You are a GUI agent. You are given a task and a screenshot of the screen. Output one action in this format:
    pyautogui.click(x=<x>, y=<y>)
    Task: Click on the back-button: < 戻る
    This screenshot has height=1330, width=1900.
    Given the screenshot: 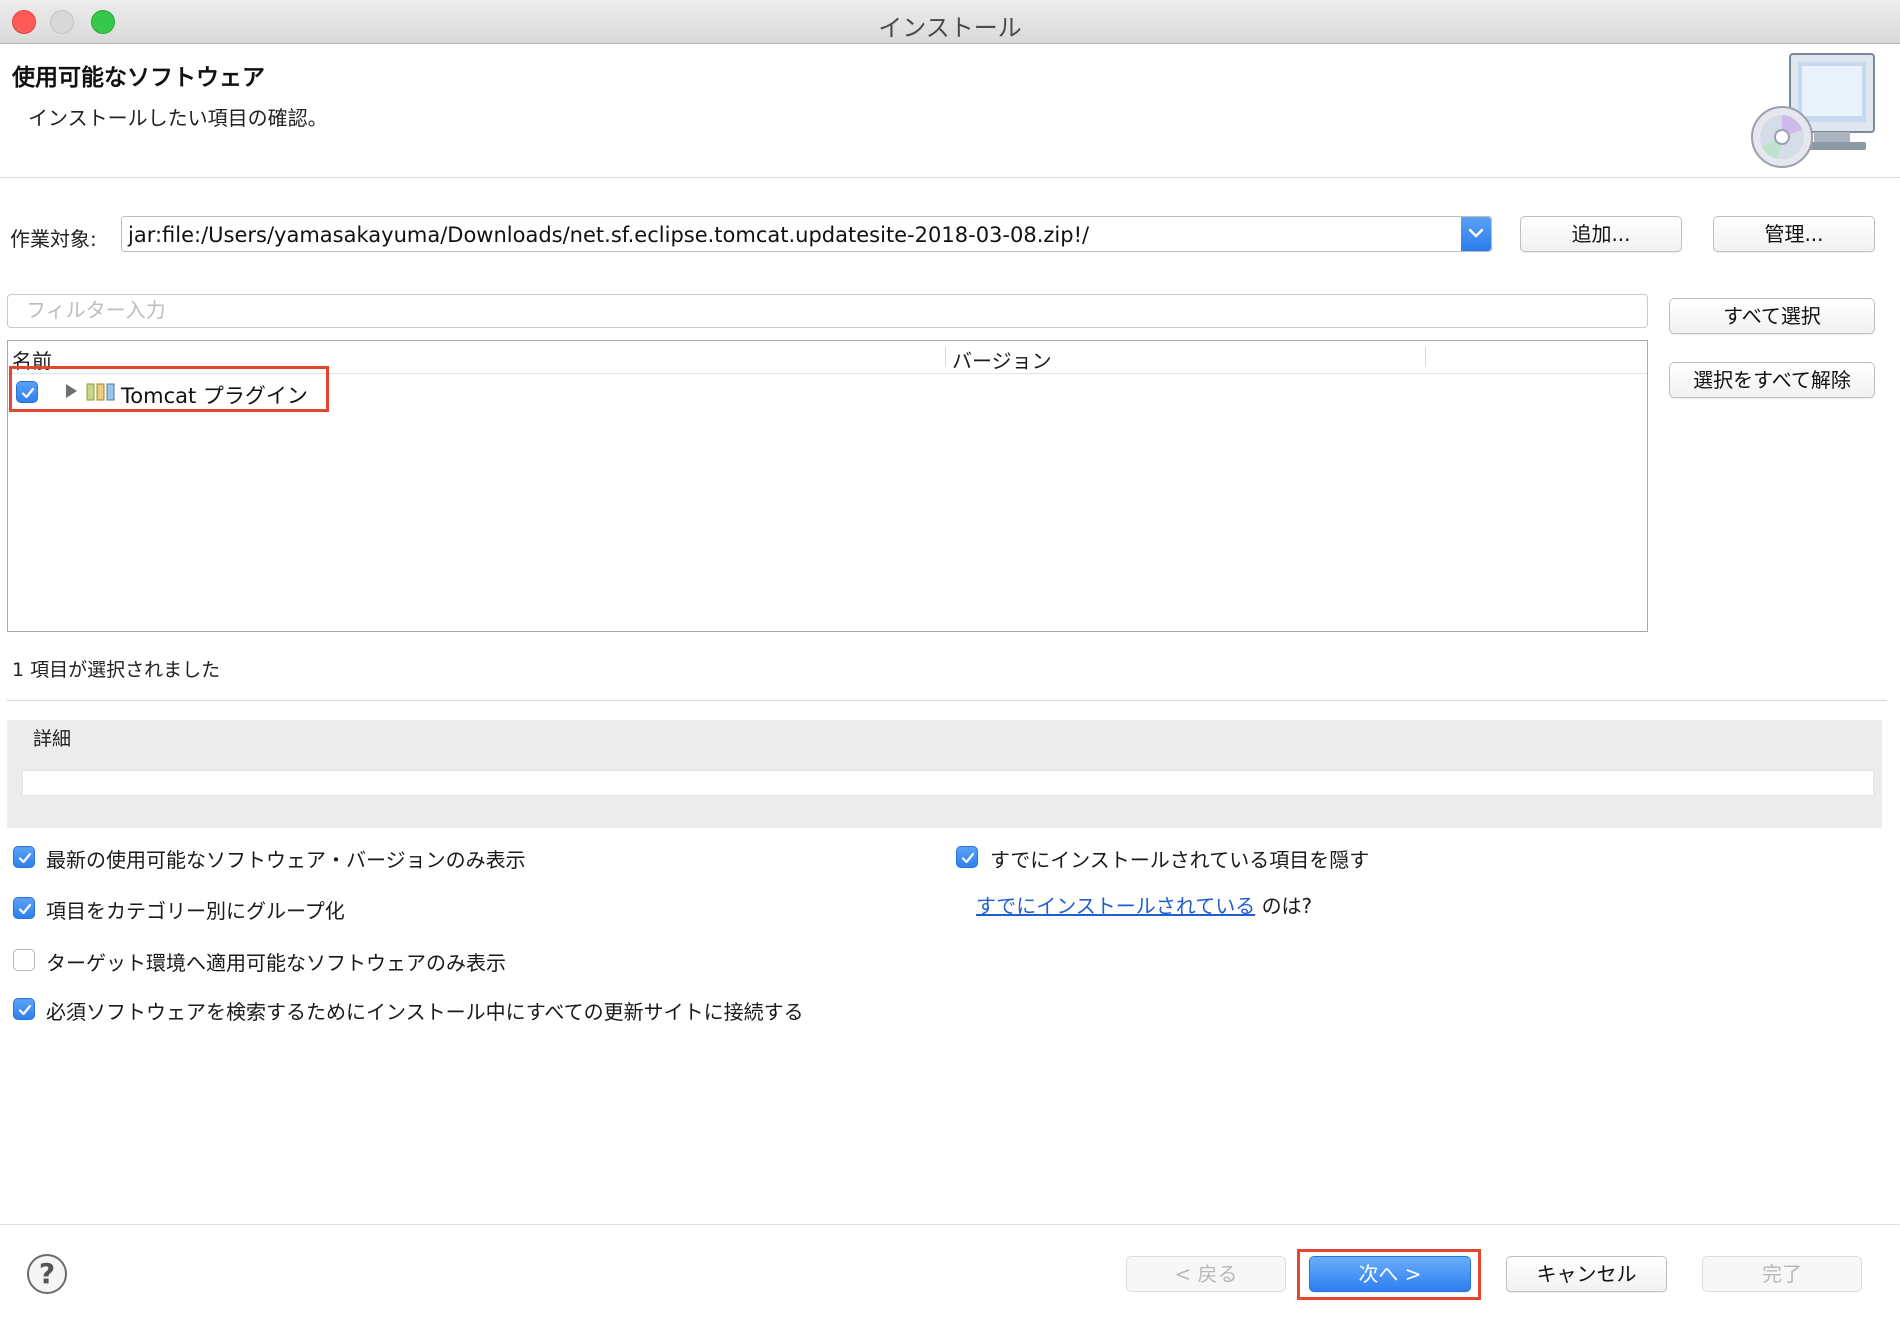 What is the action you would take?
    pyautogui.click(x=1206, y=1274)
    